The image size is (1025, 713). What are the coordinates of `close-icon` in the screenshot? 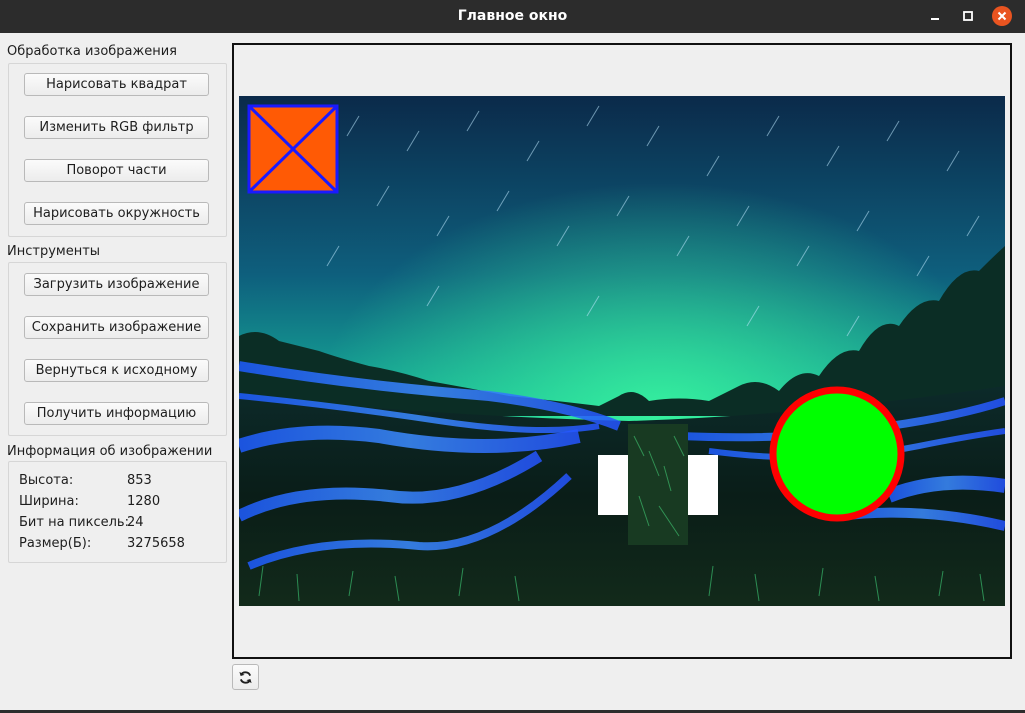 It's located at (1002, 16).